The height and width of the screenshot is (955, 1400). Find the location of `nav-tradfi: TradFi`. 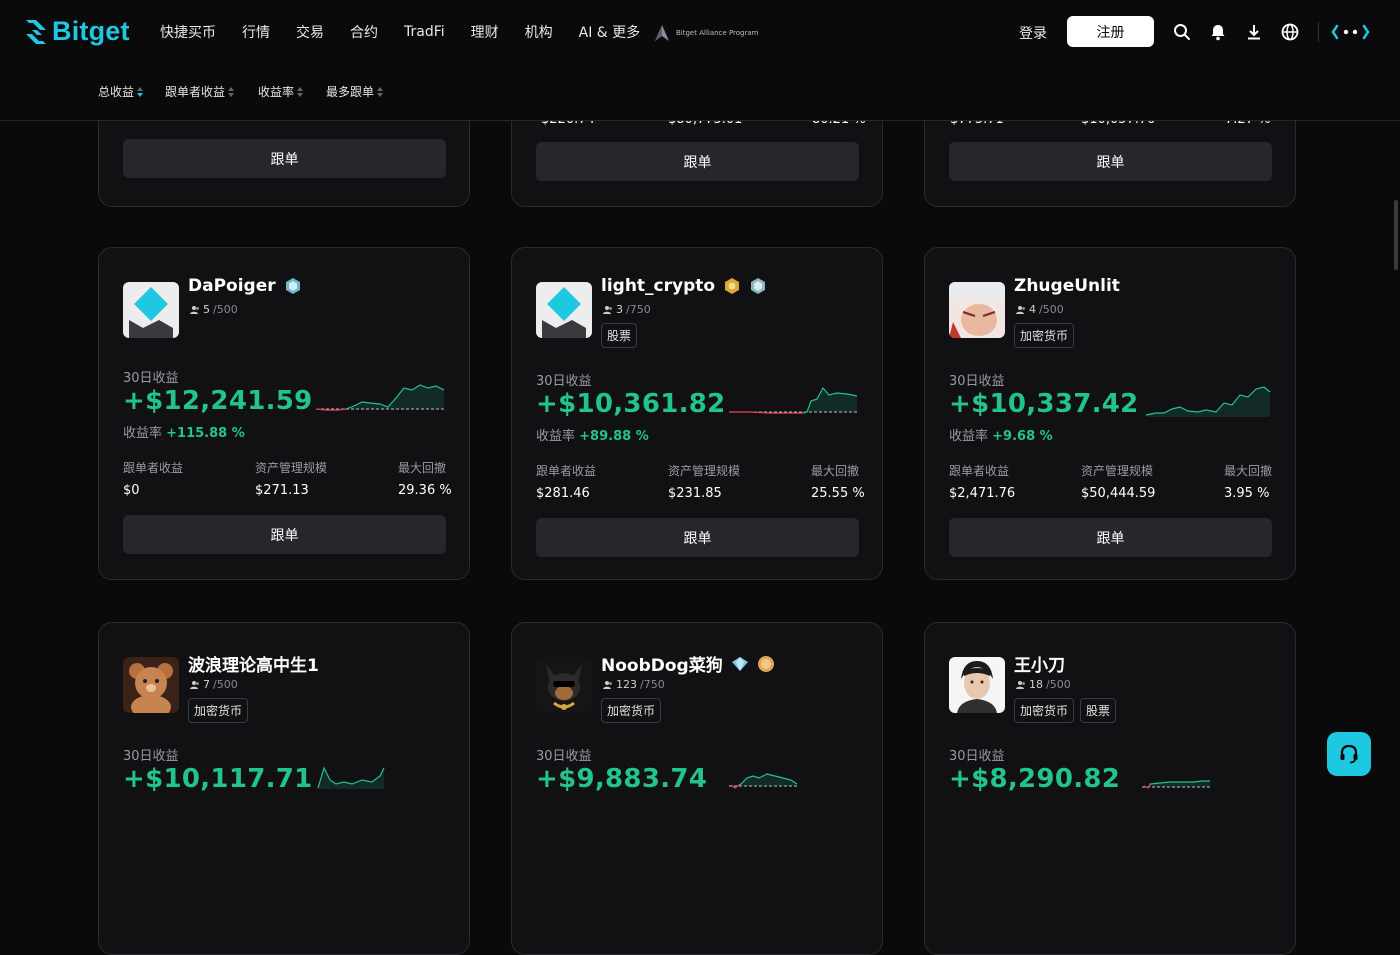

nav-tradfi: TradFi is located at coordinates (424, 32).